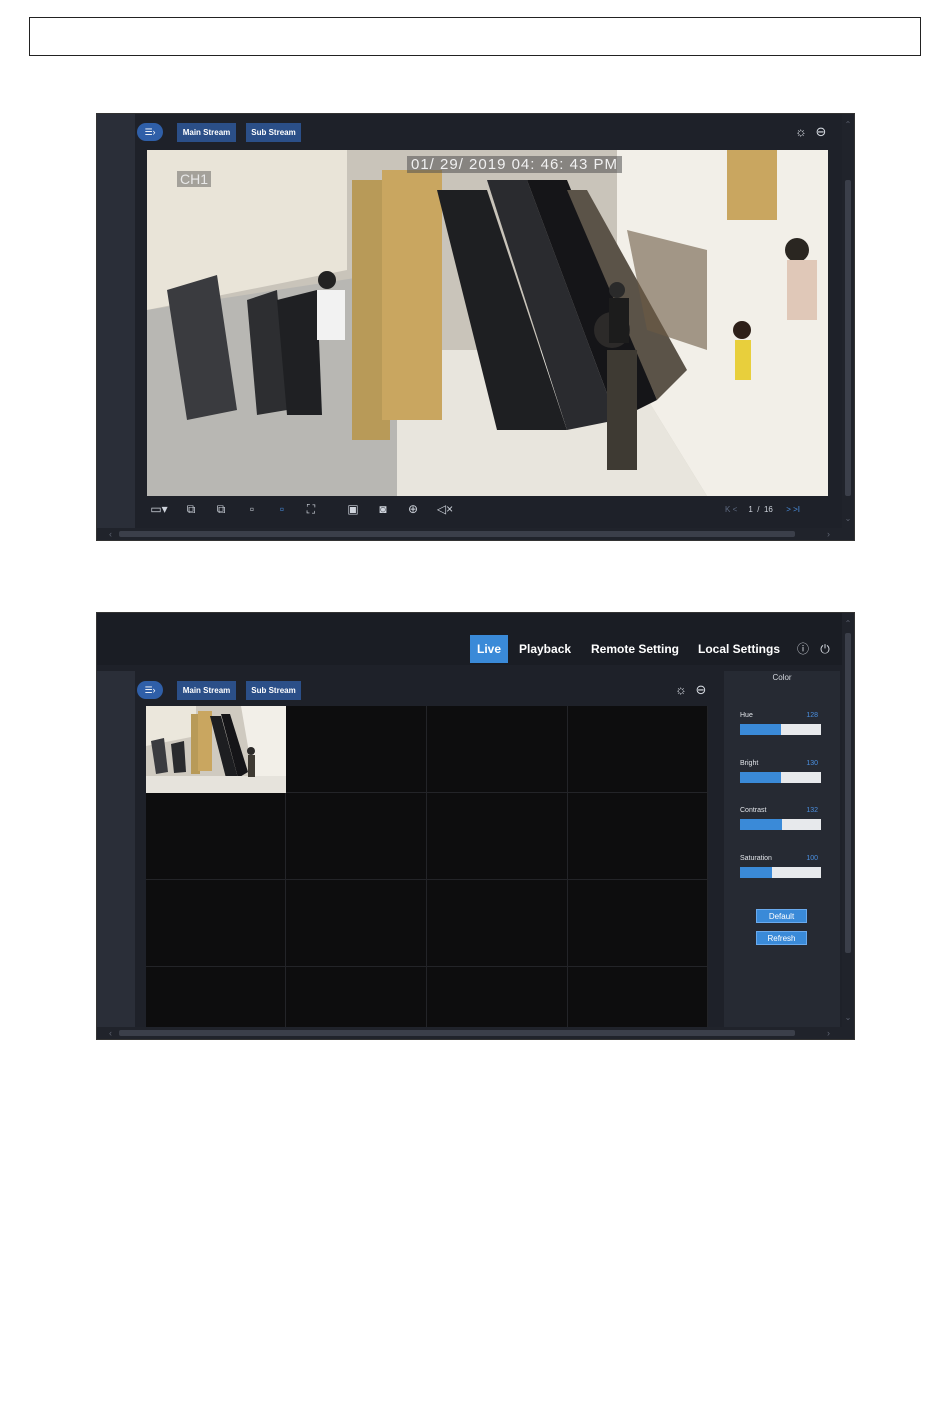 This screenshot has width=950, height=1413. I want to click on default-button: Default, so click(781, 916).